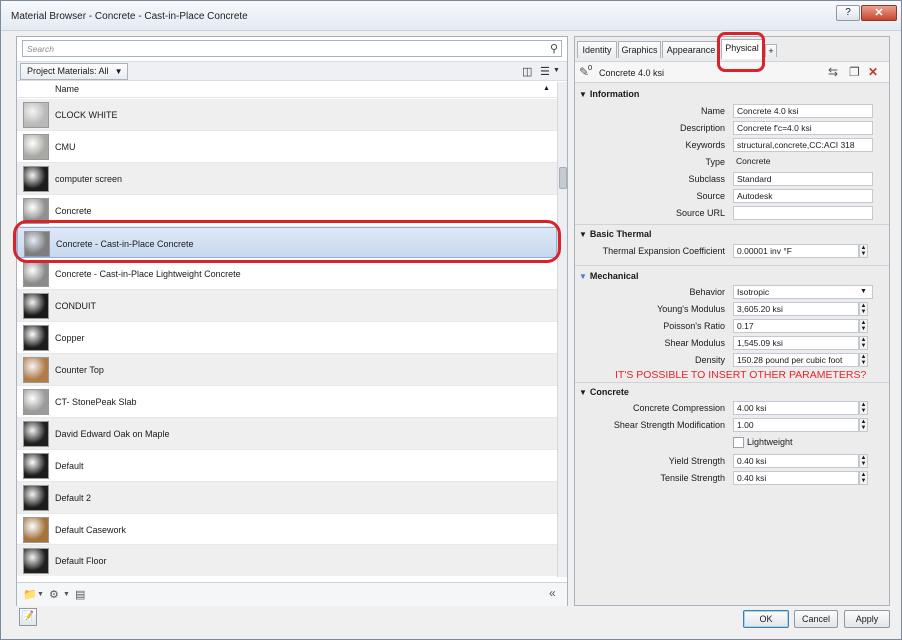  Describe the element at coordinates (867, 619) in the screenshot. I see `apply-button: Apply` at that location.